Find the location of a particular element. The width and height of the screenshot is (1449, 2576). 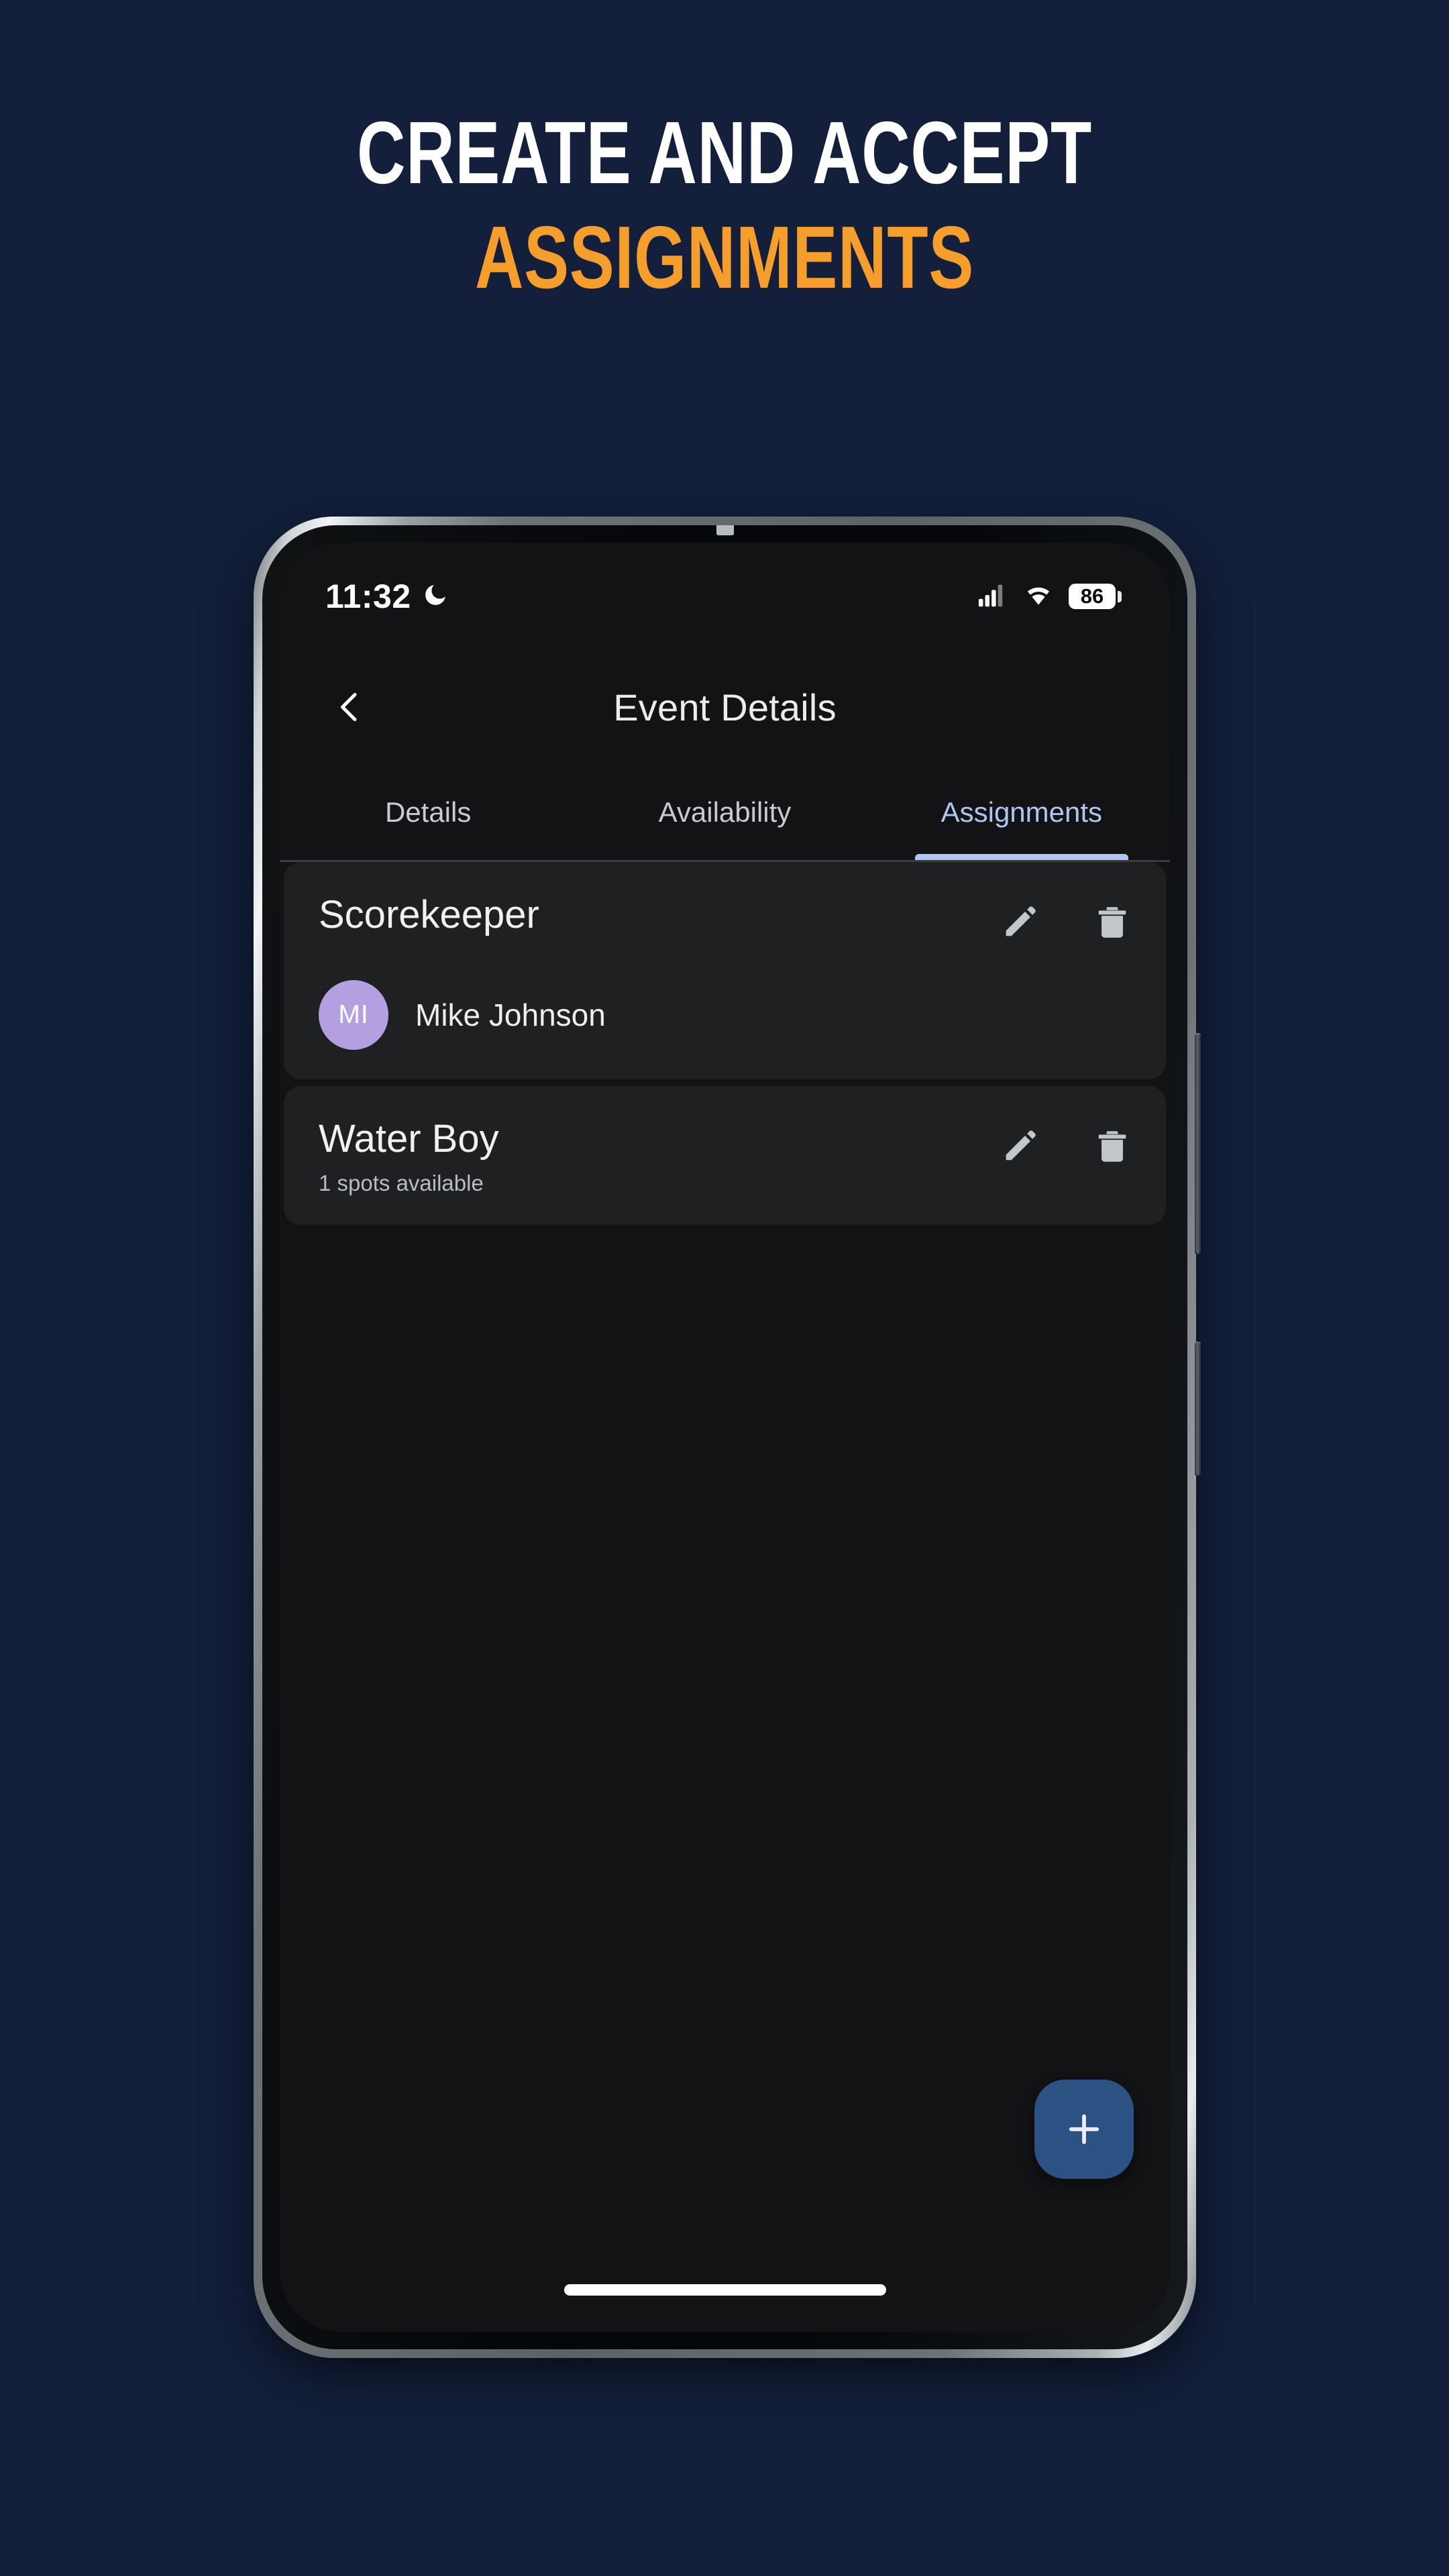

volume-button is located at coordinates (1198, 1143).